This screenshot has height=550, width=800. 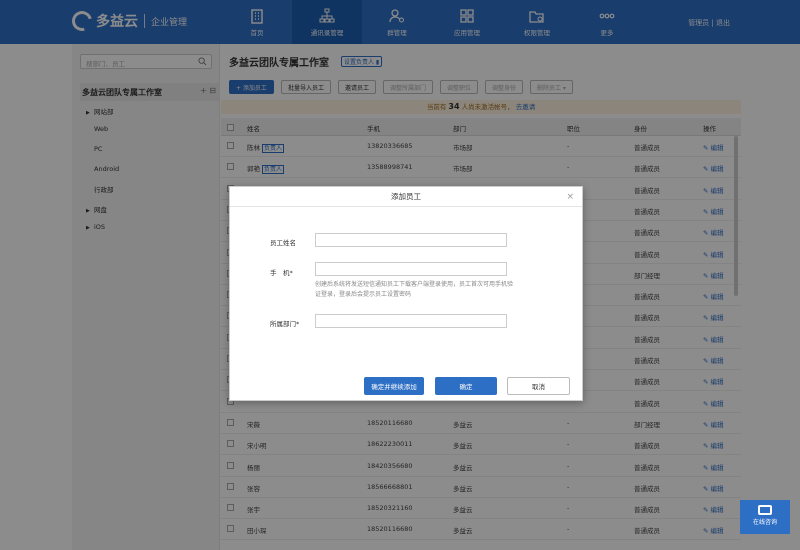 I want to click on dialog-header: 添加员工 ×, so click(x=406, y=197).